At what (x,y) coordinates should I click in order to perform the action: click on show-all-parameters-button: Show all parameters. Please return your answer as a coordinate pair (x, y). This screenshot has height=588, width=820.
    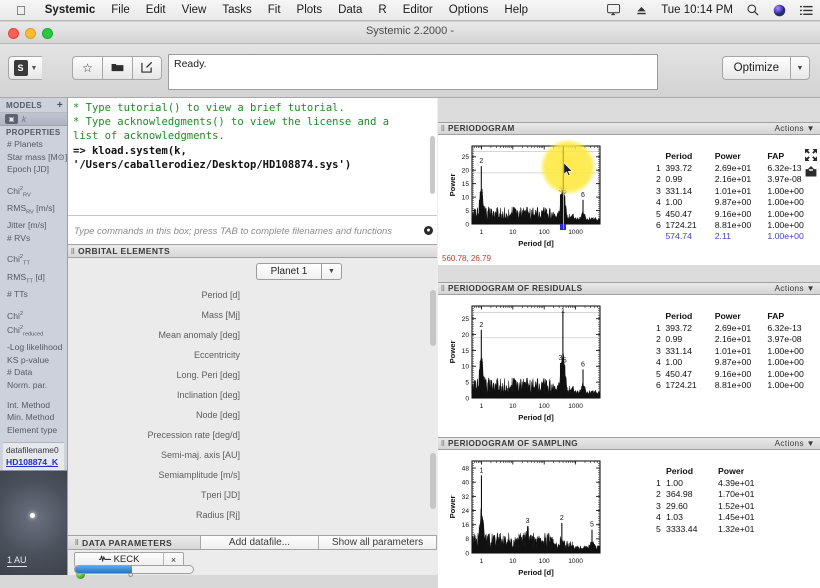
    Looking at the image, I should click on (378, 542).